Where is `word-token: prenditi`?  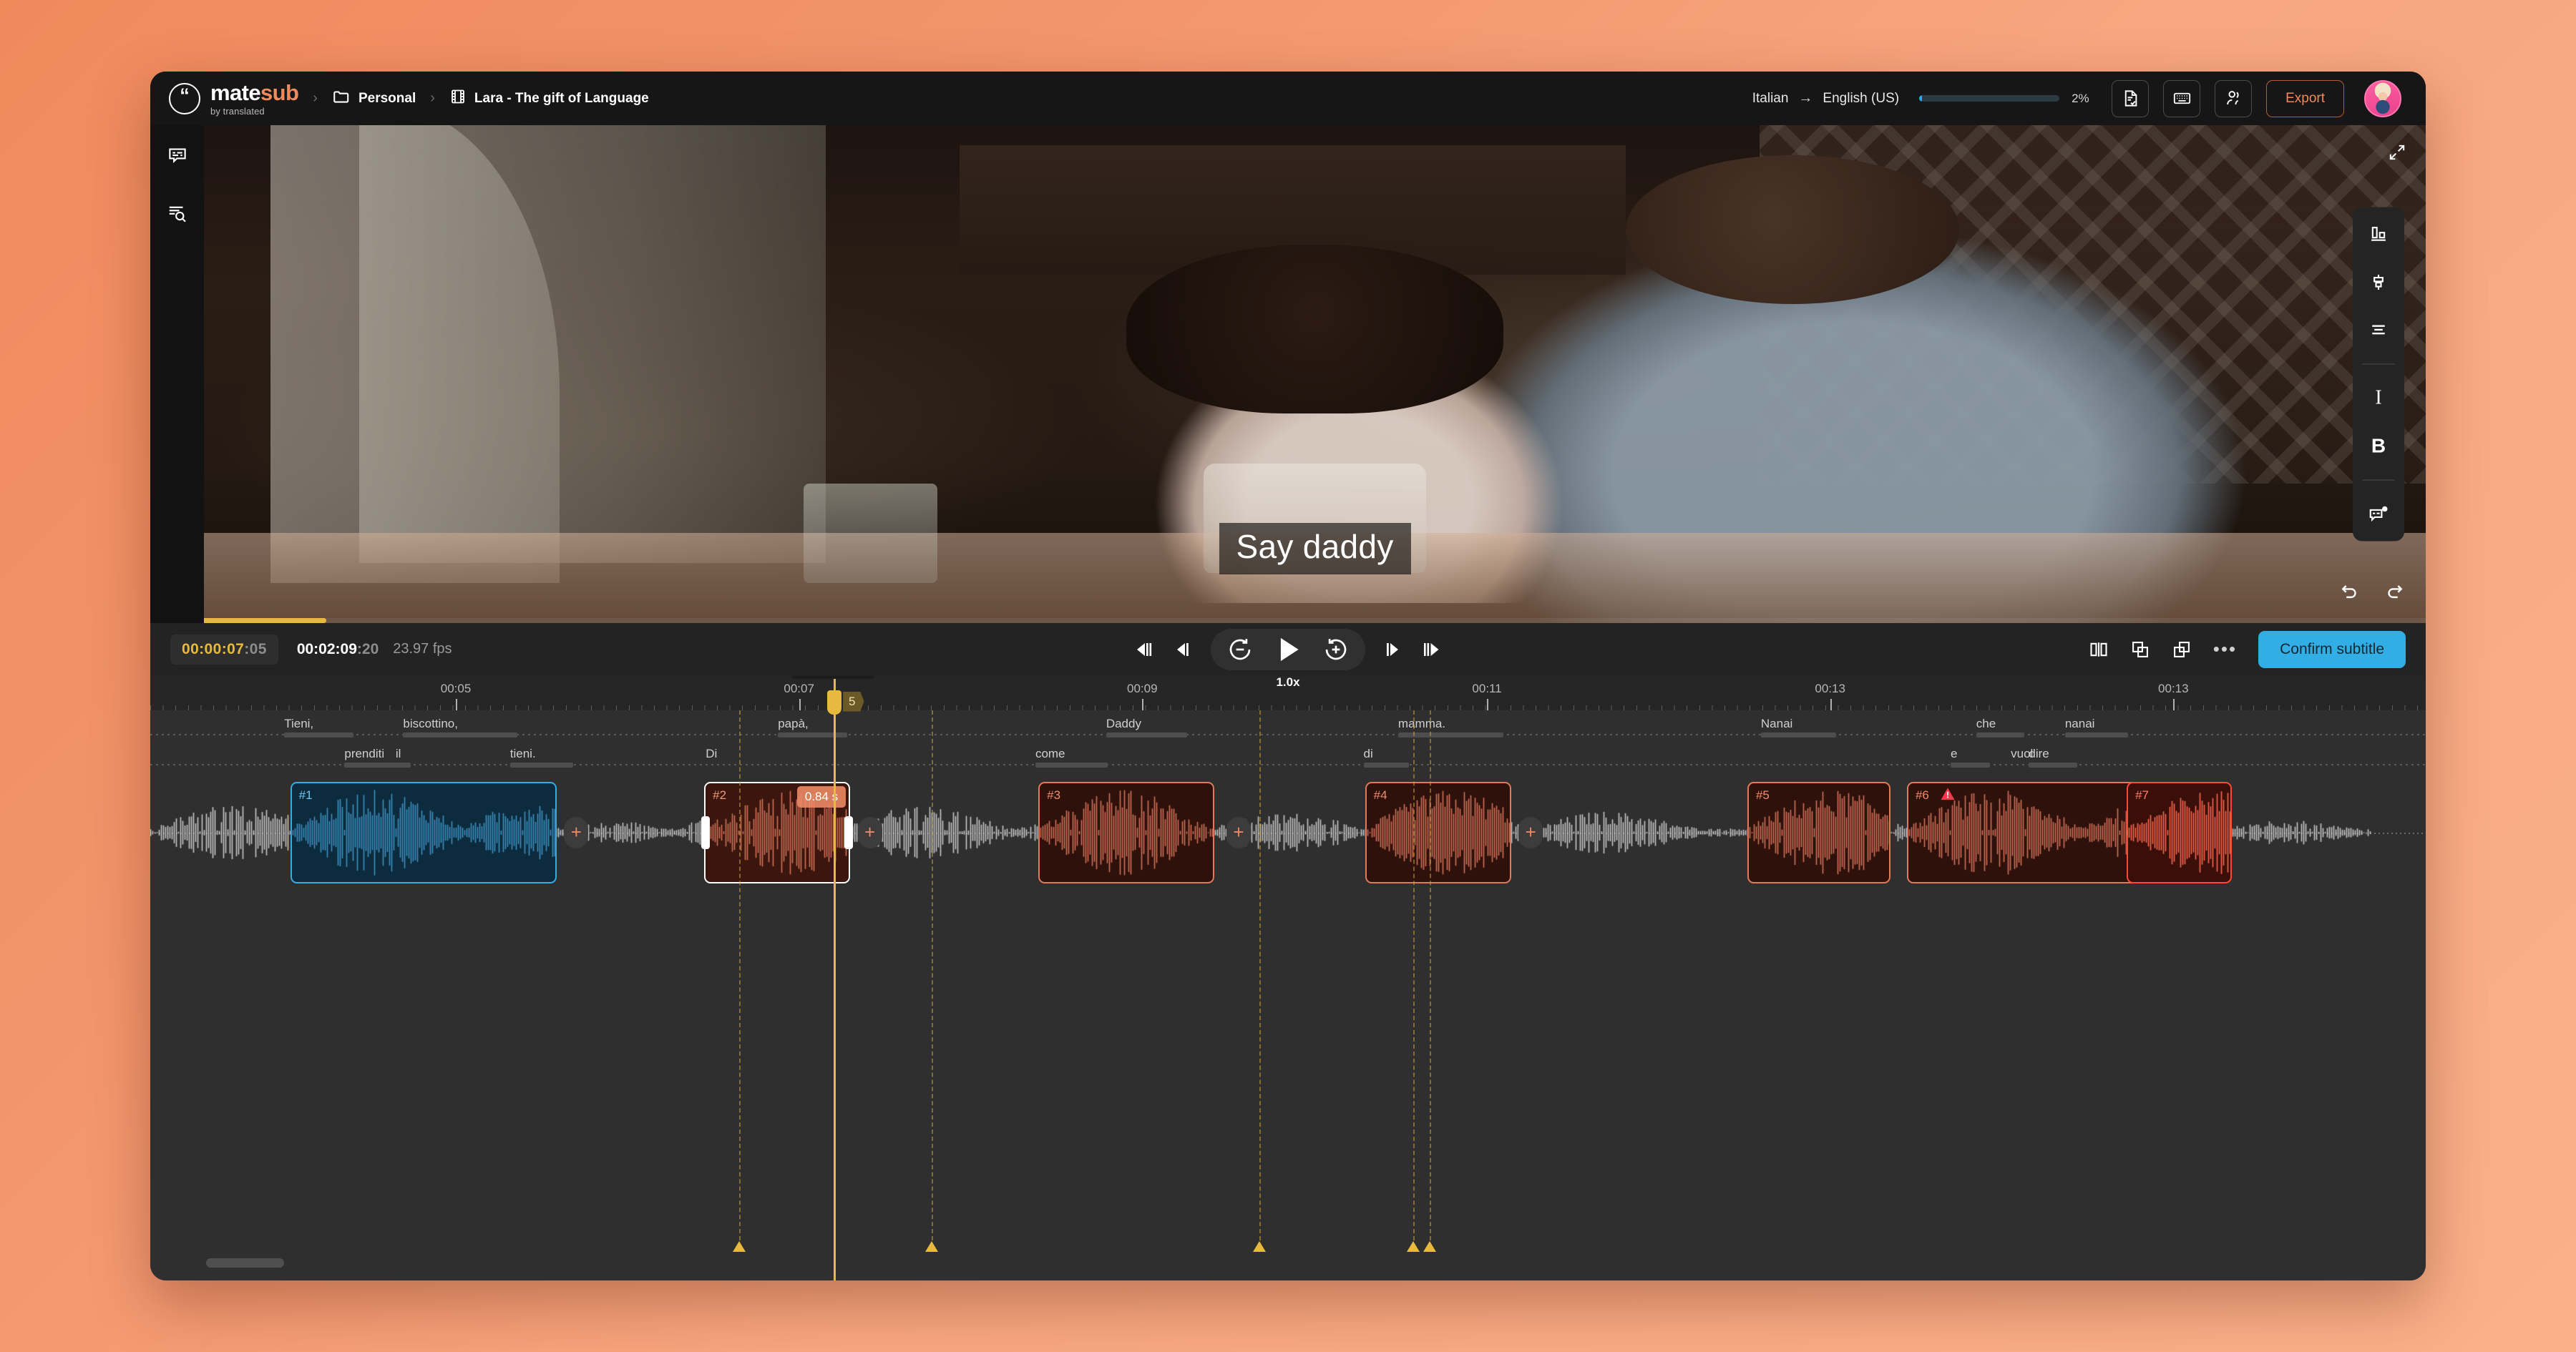
word-token: prenditi is located at coordinates (364, 754).